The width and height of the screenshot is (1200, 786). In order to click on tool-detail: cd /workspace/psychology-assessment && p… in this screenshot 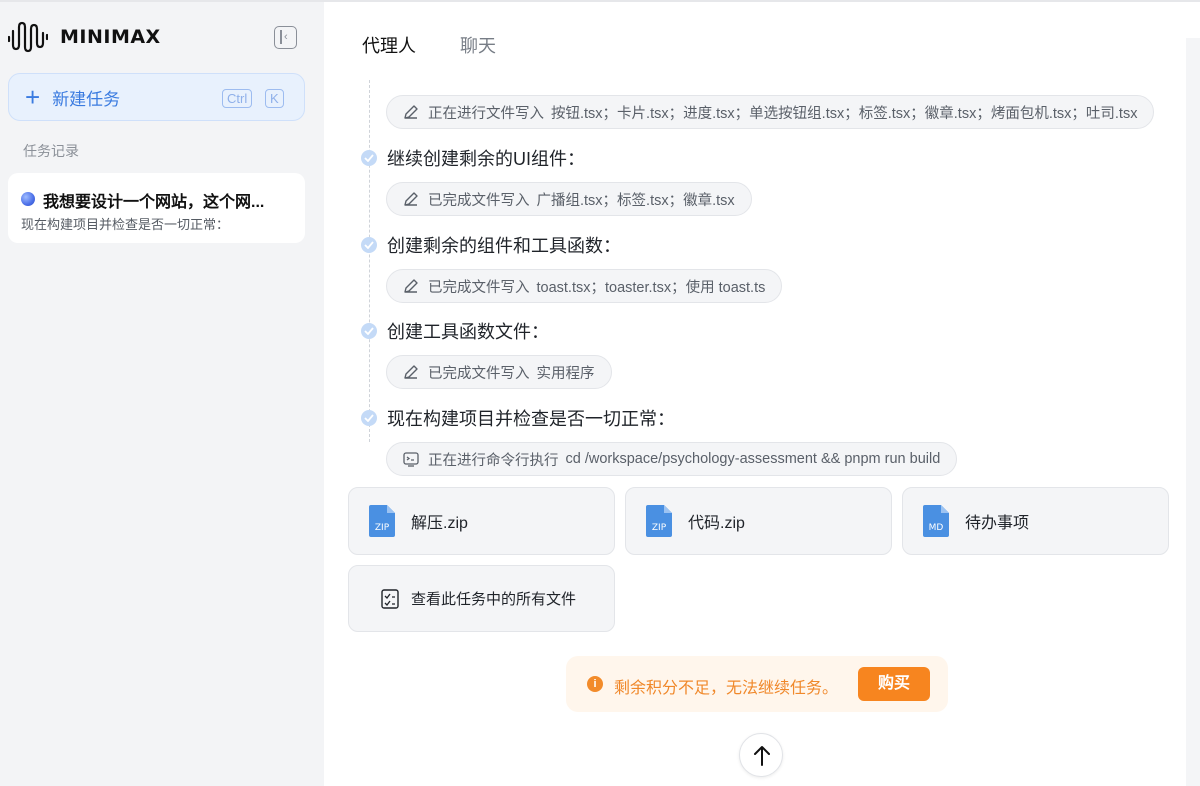, I will do `click(753, 459)`.